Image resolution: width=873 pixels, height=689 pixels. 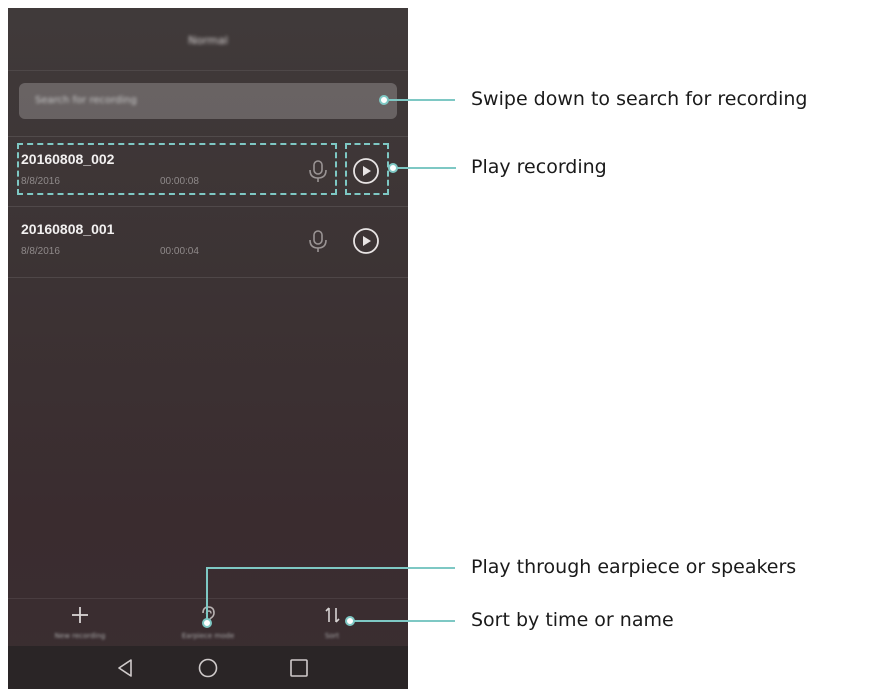 What do you see at coordinates (426, 168) in the screenshot?
I see `callout-line-play` at bounding box center [426, 168].